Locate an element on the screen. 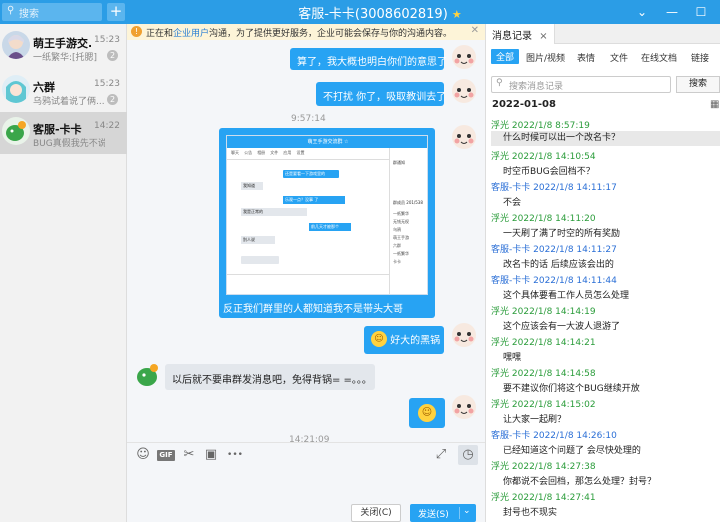 Image resolution: width=720 pixels, height=522 pixels. maximize-button: ☐ is located at coordinates (701, 12).